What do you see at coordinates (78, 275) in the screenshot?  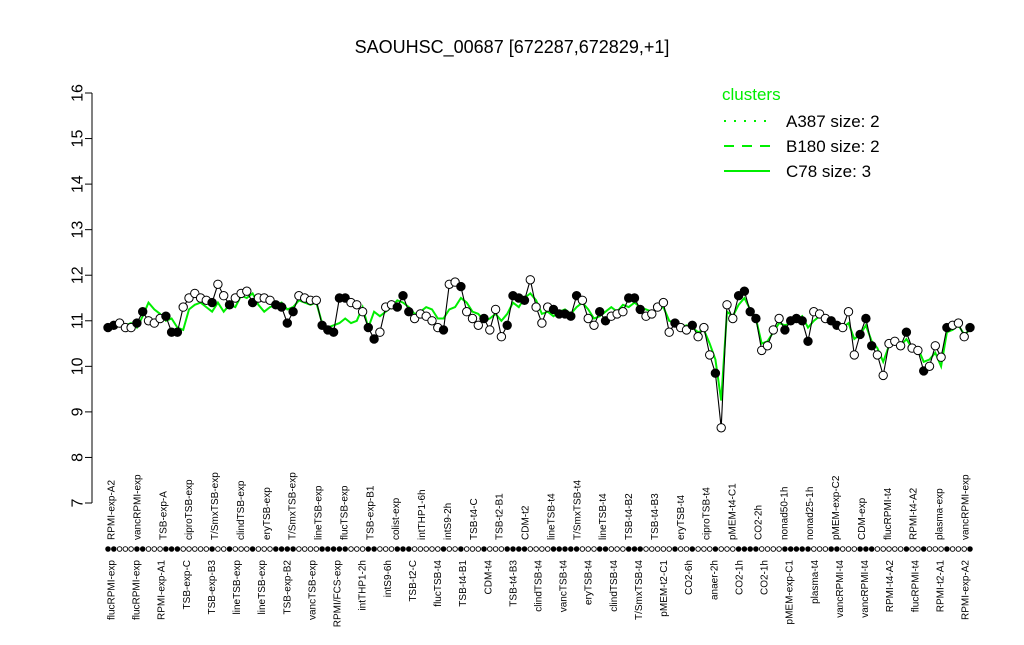 I see `y-tick-label: 12` at bounding box center [78, 275].